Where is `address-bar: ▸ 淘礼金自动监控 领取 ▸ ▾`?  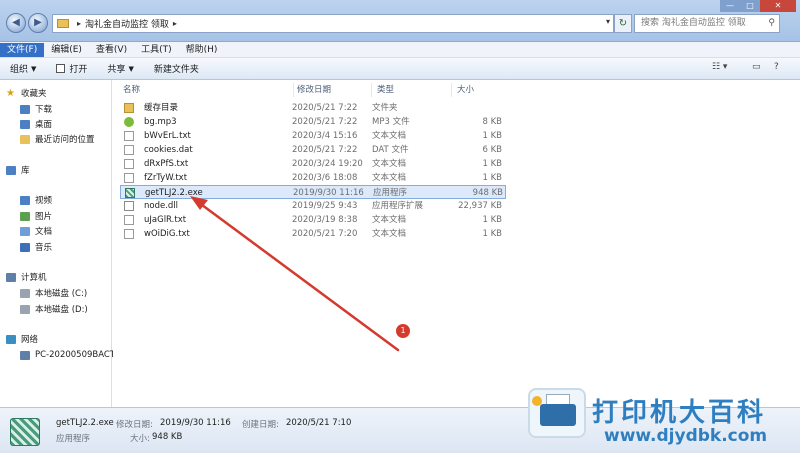 address-bar: ▸ 淘礼金自动监控 领取 ▸ ▾ is located at coordinates (333, 23).